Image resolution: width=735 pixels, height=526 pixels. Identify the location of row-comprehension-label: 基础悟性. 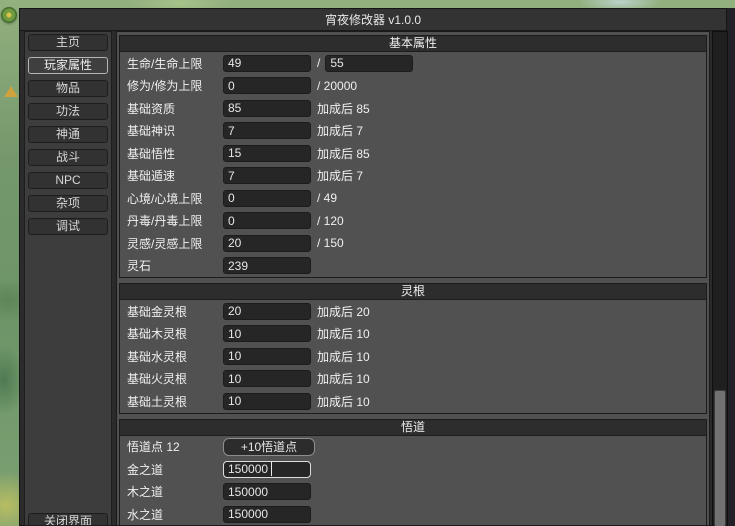
(151, 153).